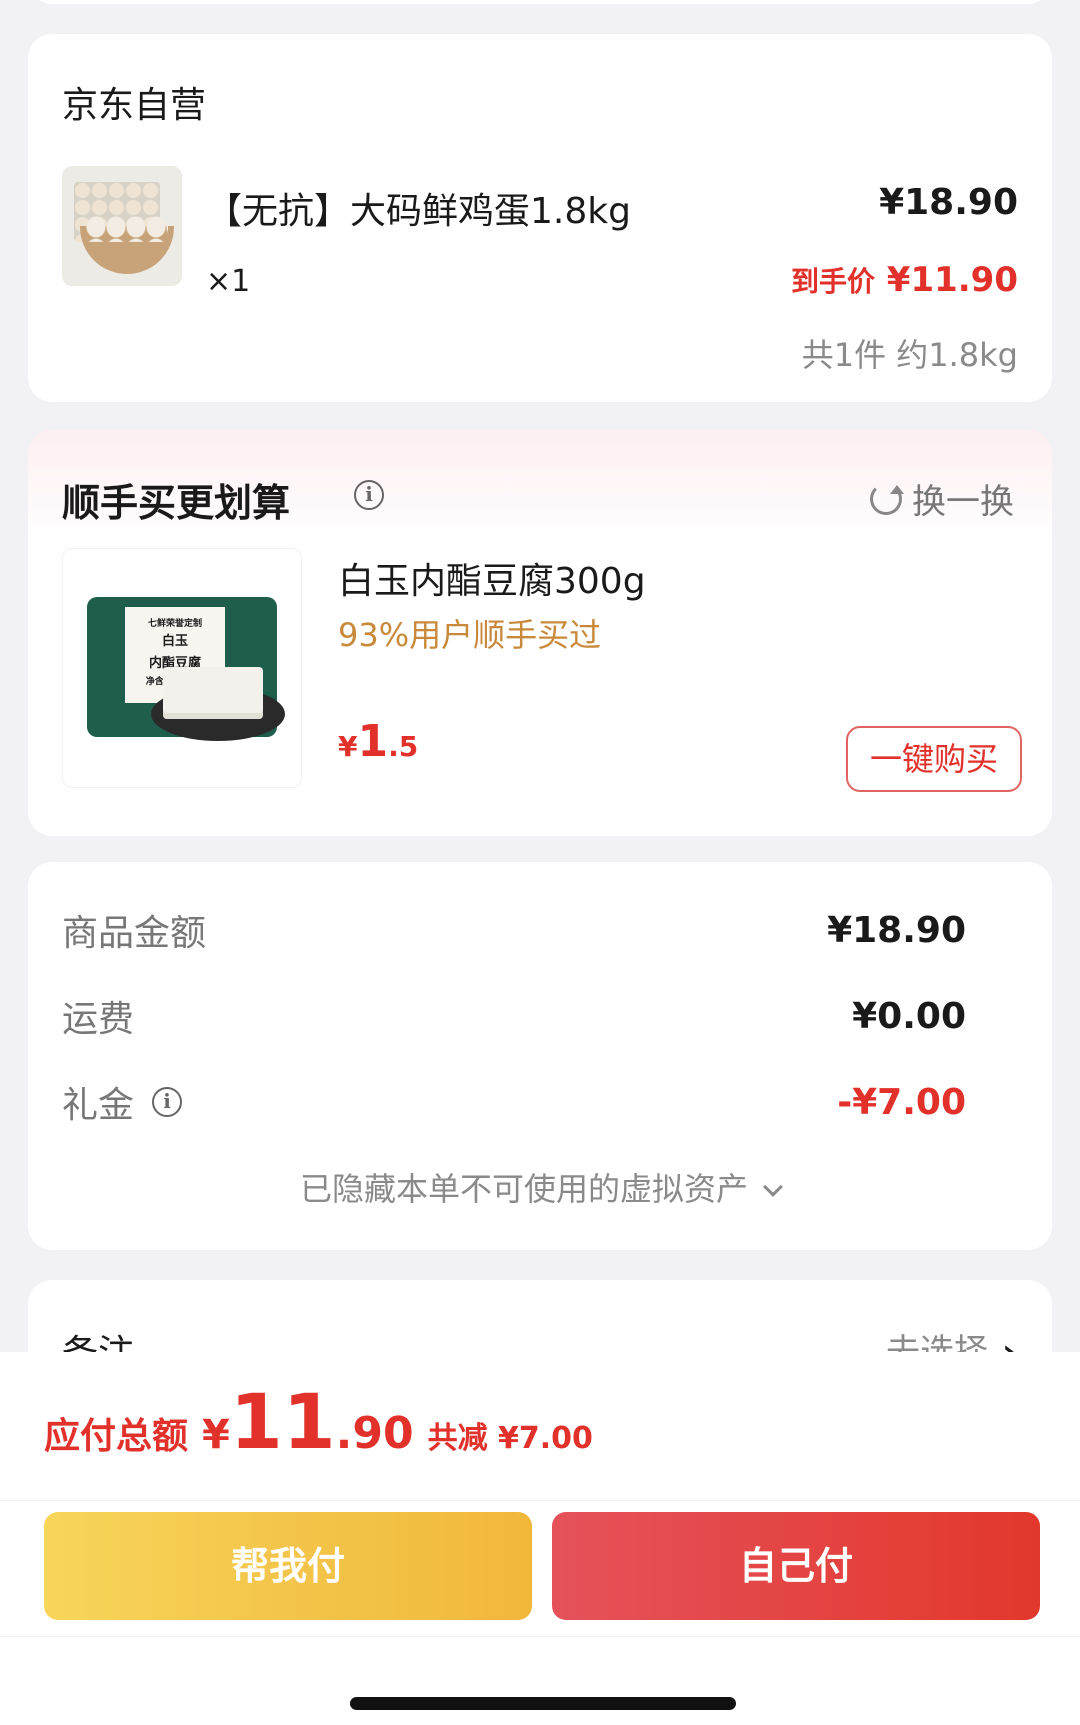 The height and width of the screenshot is (1725, 1080). I want to click on summary-value: ¥18.90, so click(896, 930).